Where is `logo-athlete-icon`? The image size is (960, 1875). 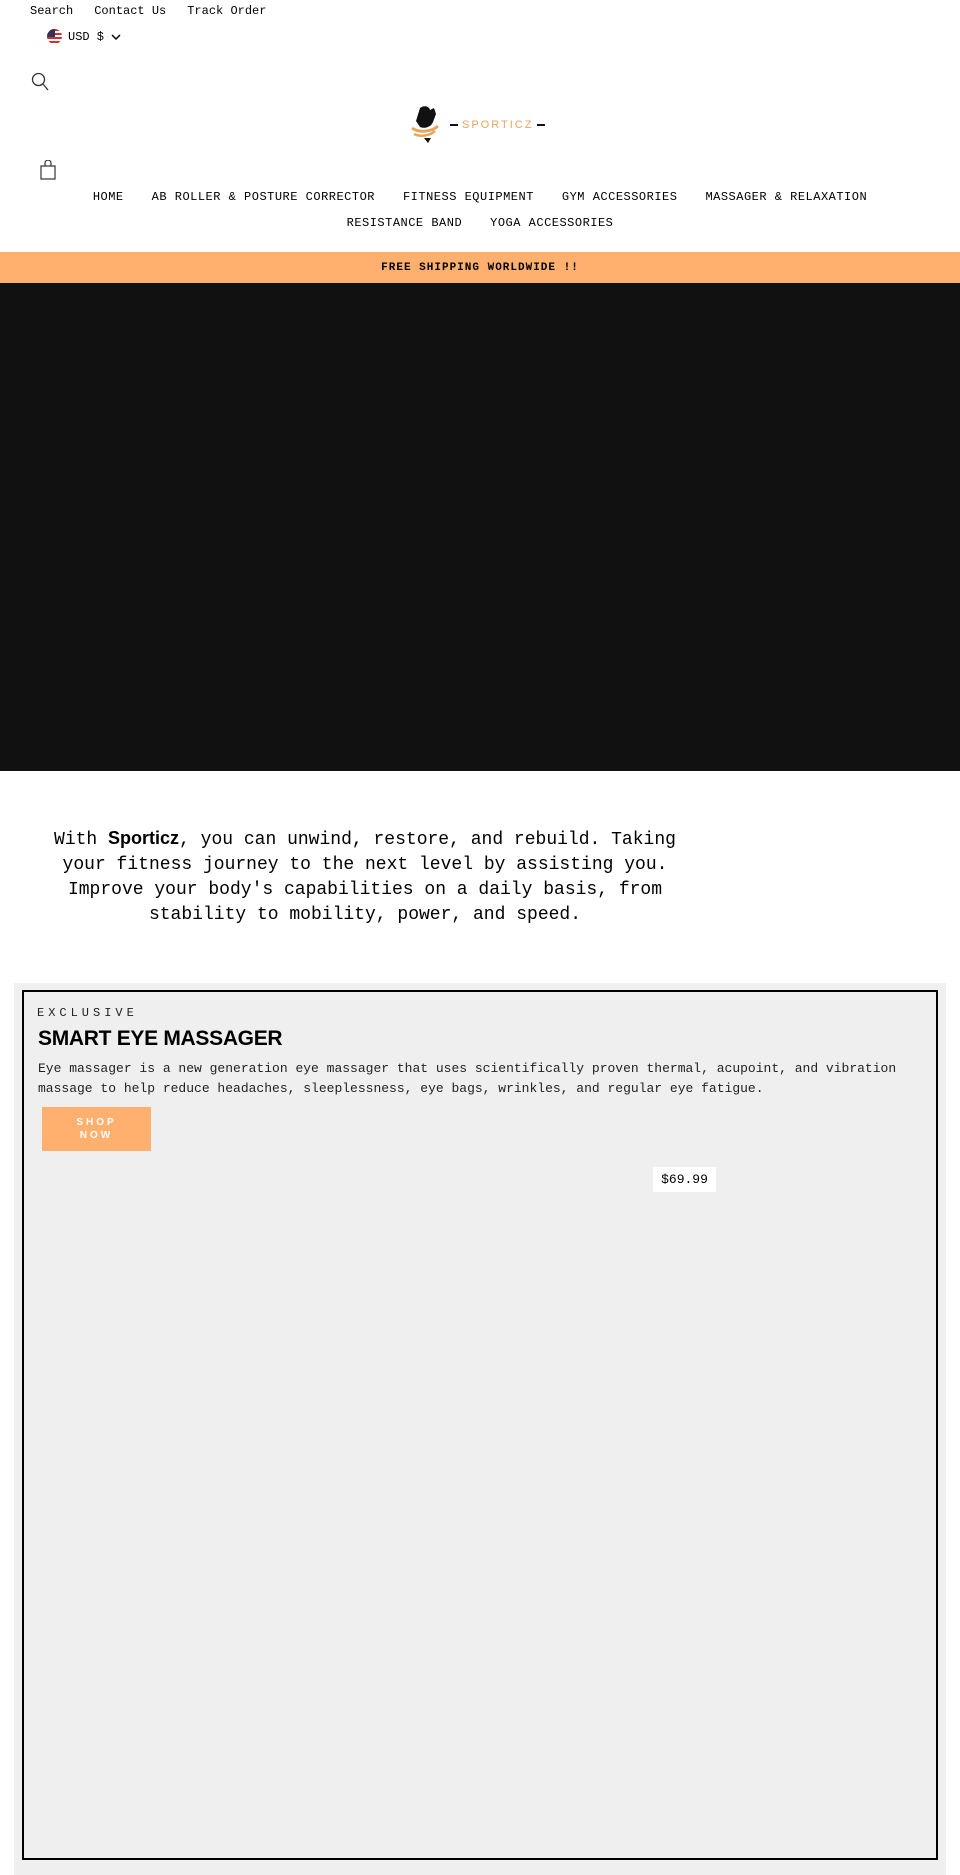
logo-athlete-icon is located at coordinates (425, 124).